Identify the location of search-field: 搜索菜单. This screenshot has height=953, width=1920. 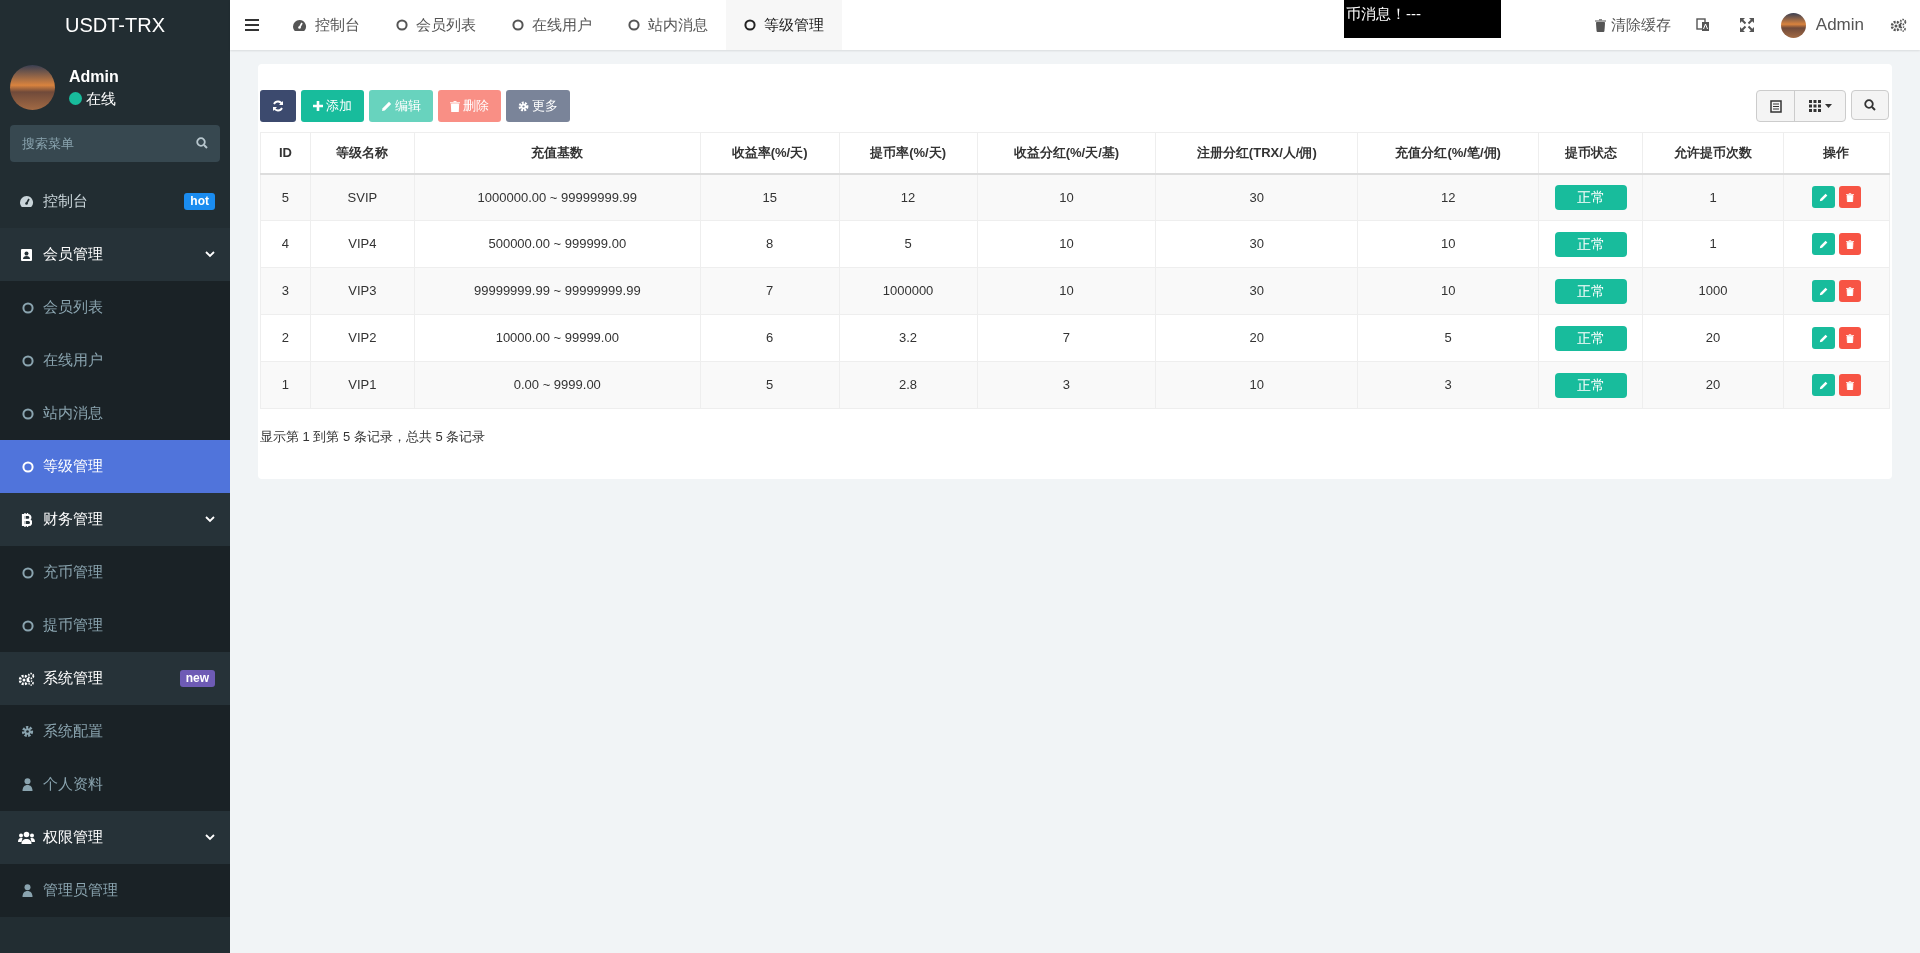
(115, 143).